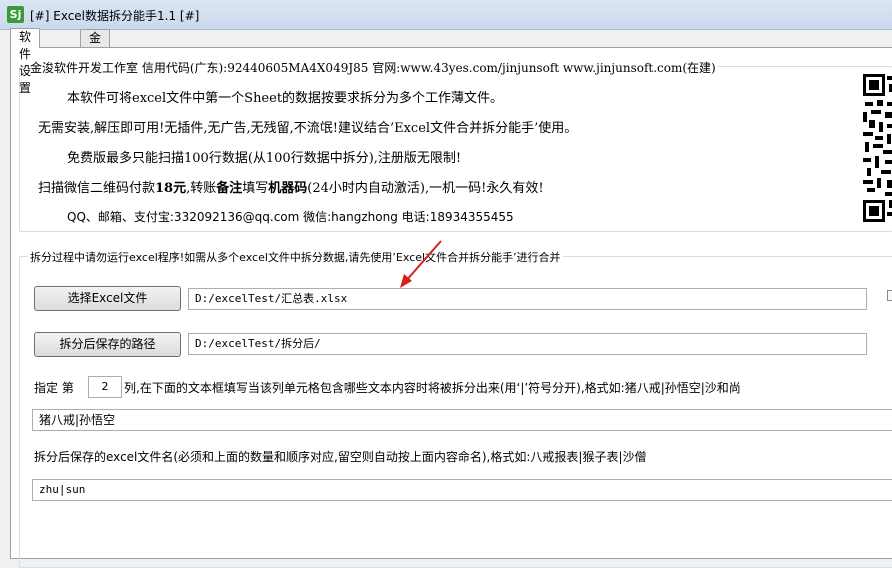 Image resolution: width=892 pixels, height=568 pixels. Describe the element at coordinates (105, 387) in the screenshot. I see `column-number-input: 2` at that location.